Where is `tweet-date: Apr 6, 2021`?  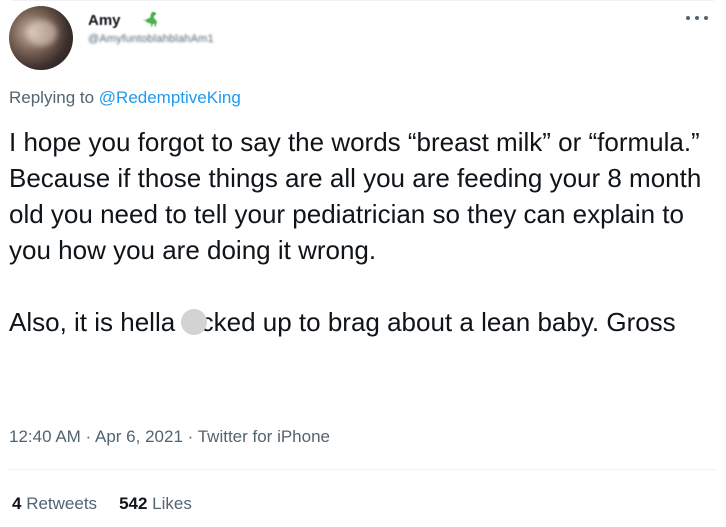
tweet-date: Apr 6, 2021 is located at coordinates (139, 436).